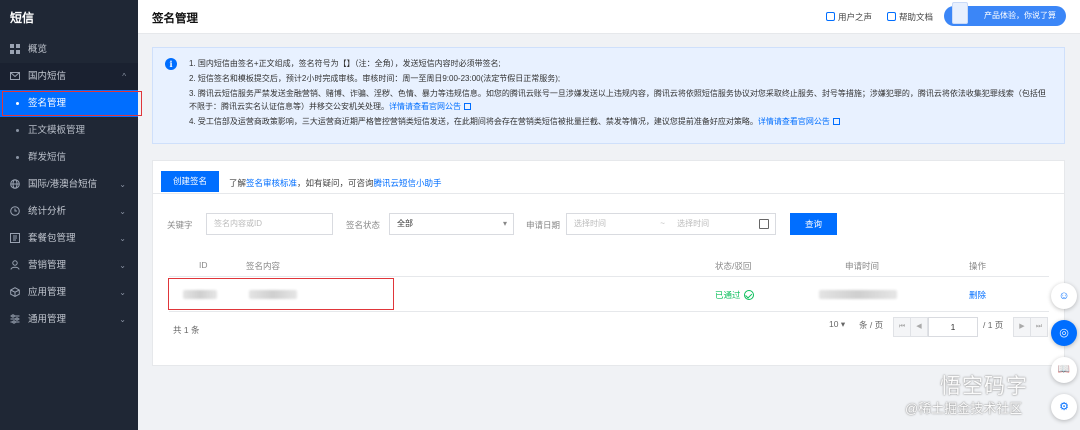  Describe the element at coordinates (47, 292) in the screenshot. I see `sidebar-item-label: 应用管理` at that location.